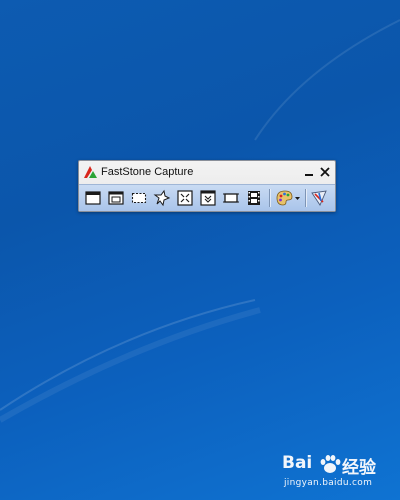  I want to click on capture-active-window-icon, so click(93, 198).